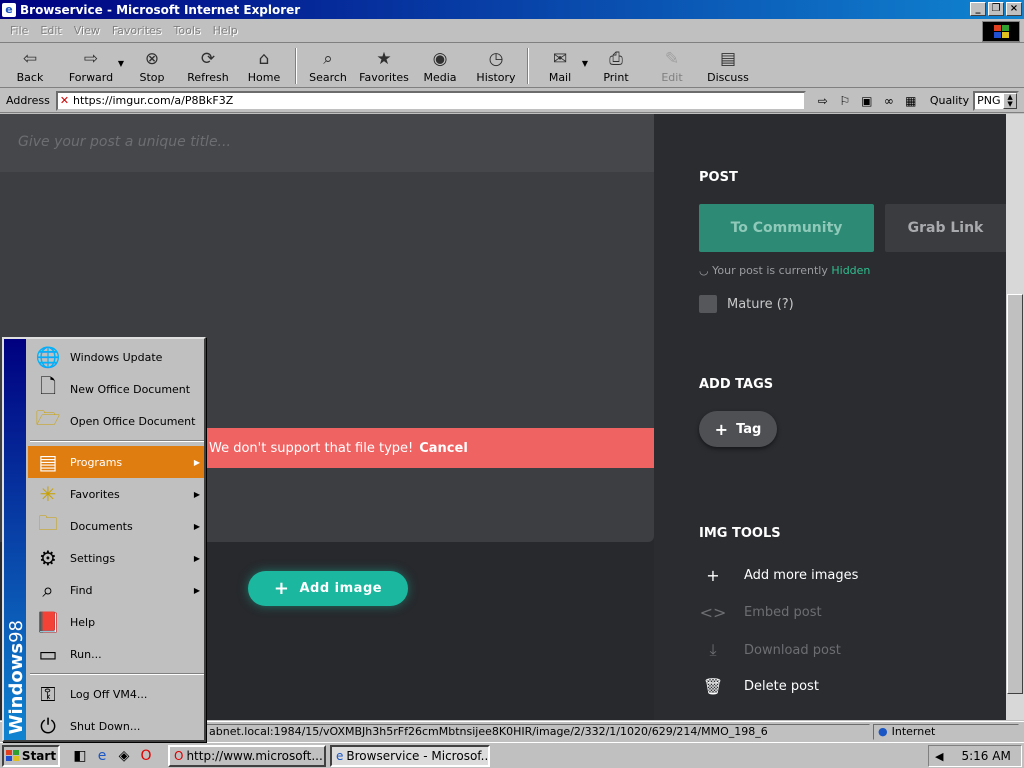  I want to click on media-icon: ◉, so click(440, 59).